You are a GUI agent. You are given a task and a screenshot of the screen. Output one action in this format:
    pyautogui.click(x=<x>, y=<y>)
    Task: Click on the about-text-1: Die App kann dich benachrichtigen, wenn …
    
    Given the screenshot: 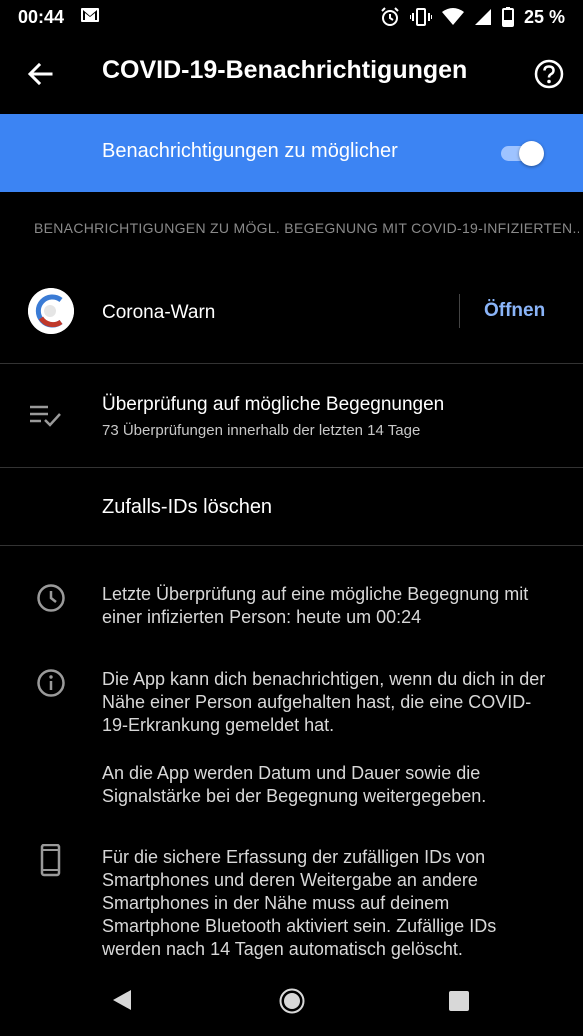 What is the action you would take?
    pyautogui.click(x=324, y=702)
    